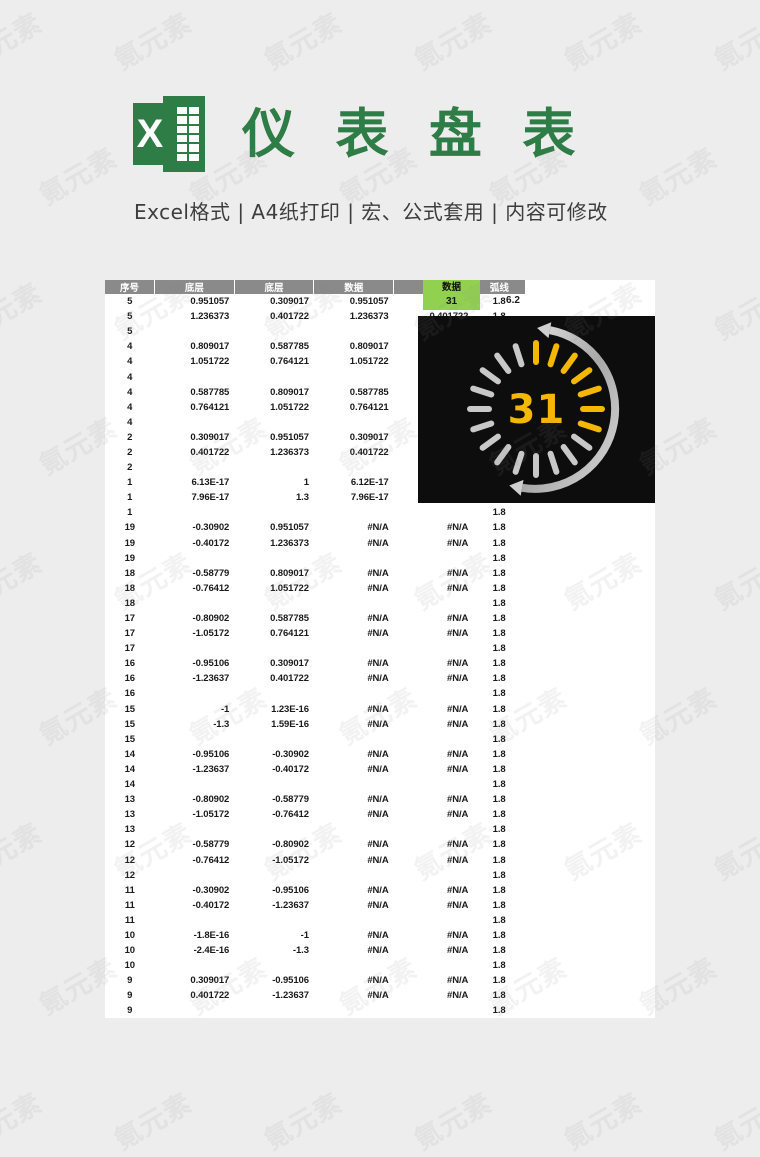 This screenshot has width=760, height=1157. I want to click on cell-index: 18, so click(130, 603).